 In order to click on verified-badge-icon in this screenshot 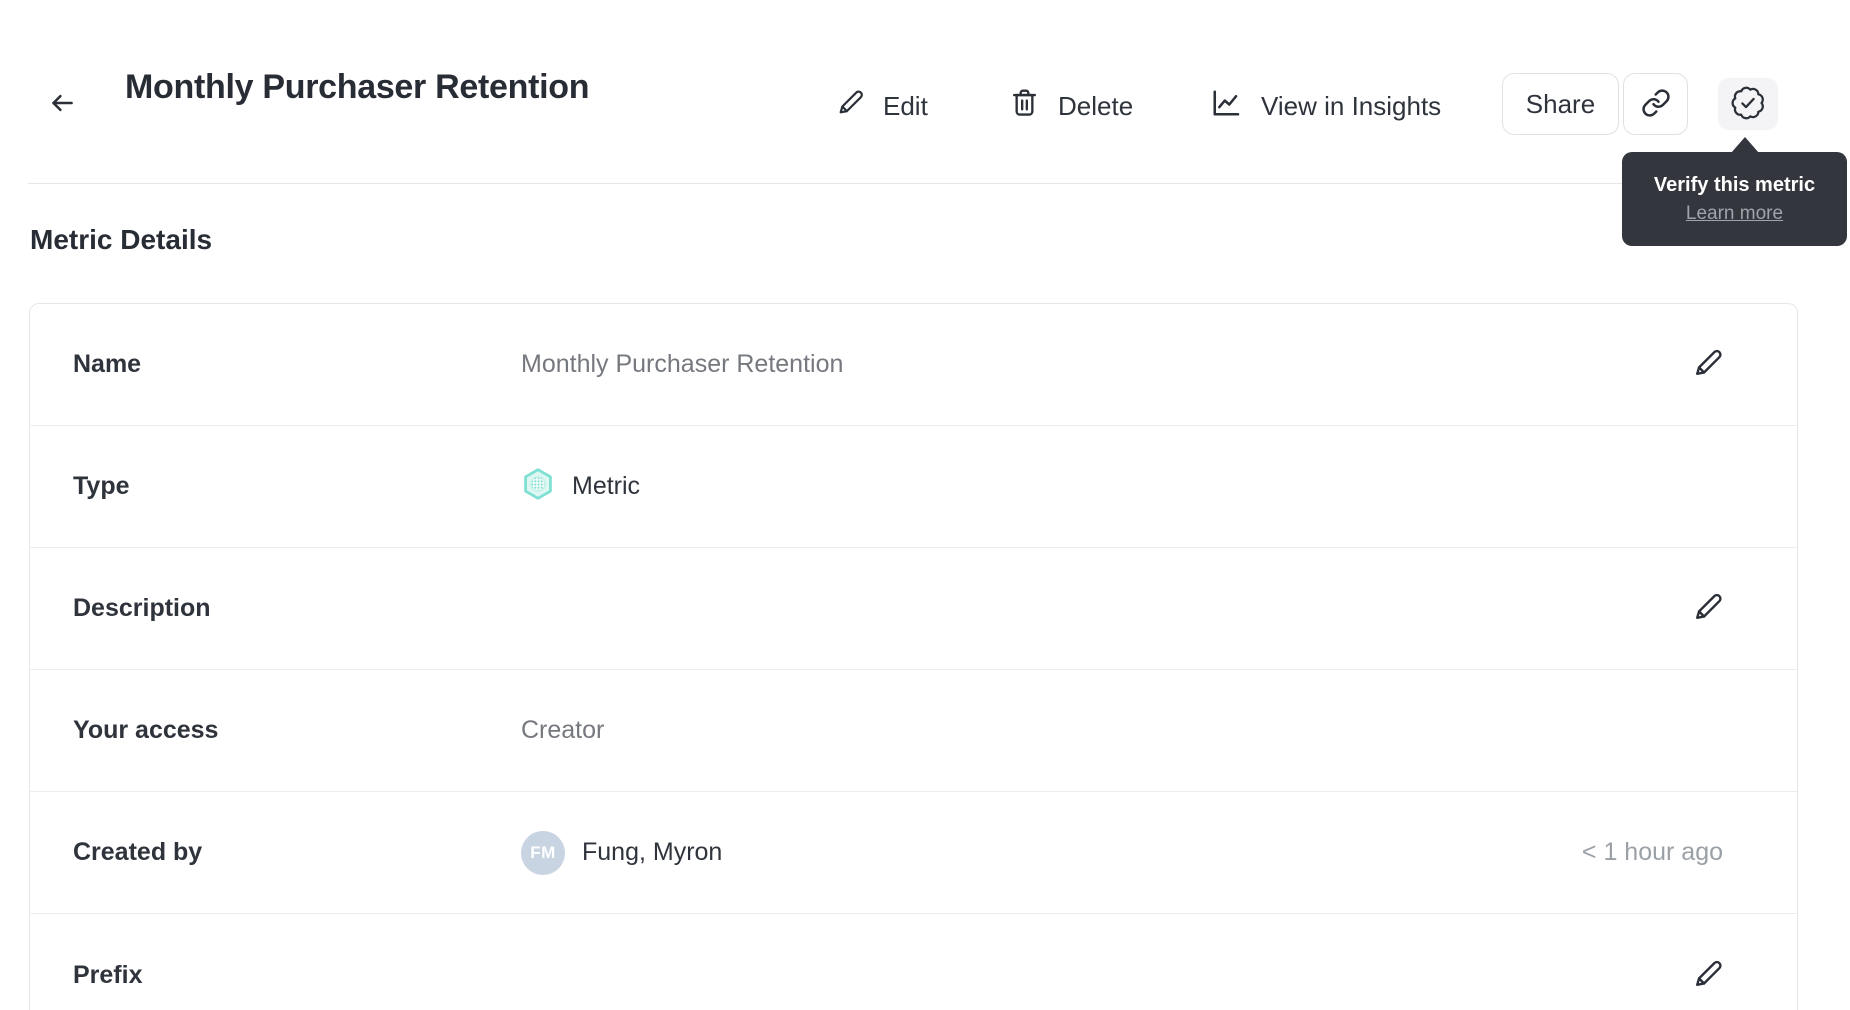, I will do `click(1748, 104)`.